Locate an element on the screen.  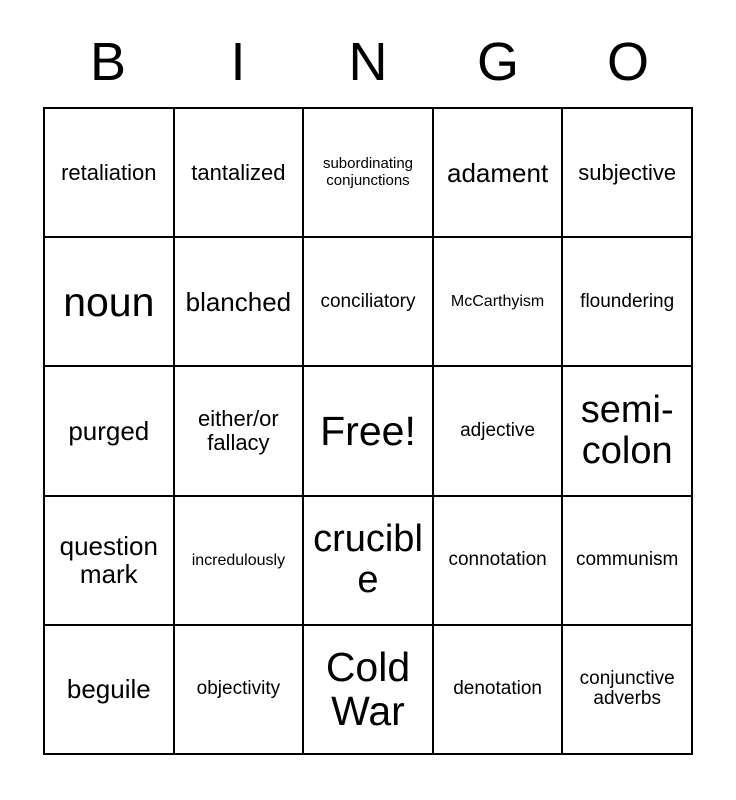
bingo-cell: McCarthyism is located at coordinates (498, 303).